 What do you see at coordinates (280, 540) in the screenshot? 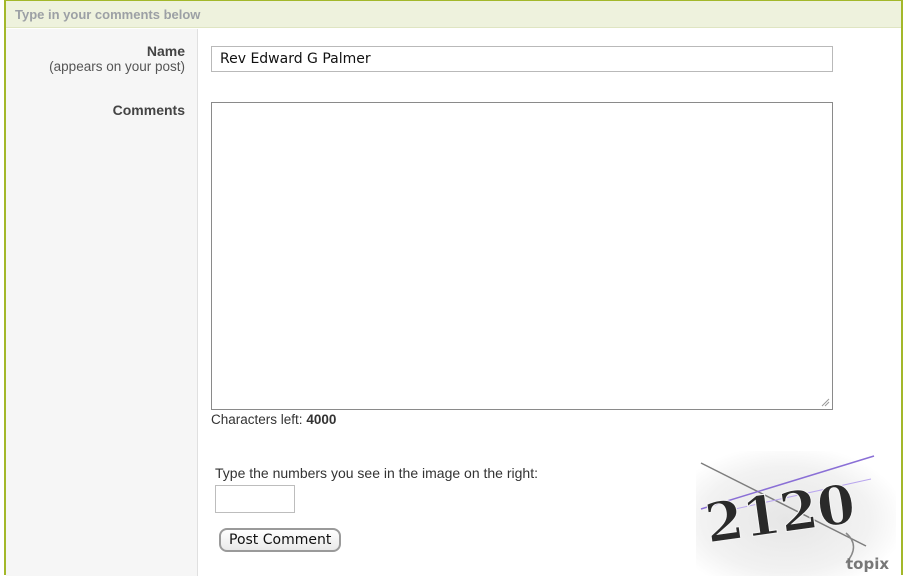
I see `post-comment-button: Post Comment` at bounding box center [280, 540].